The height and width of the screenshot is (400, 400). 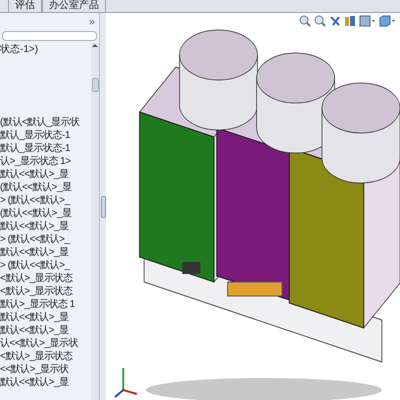 I want to click on expand-button: », so click(x=91, y=22).